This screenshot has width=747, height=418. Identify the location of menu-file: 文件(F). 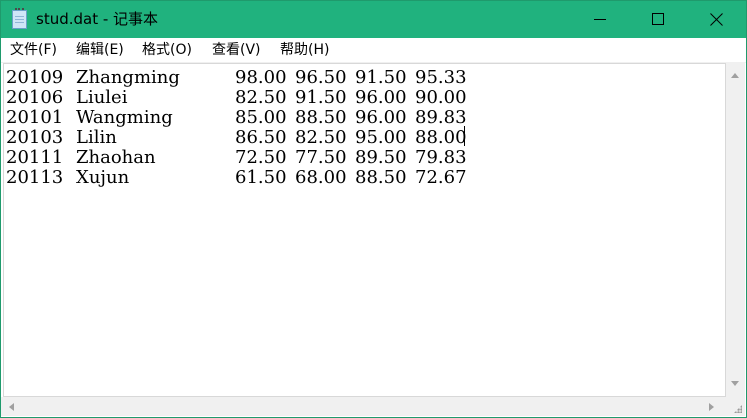
(33, 50).